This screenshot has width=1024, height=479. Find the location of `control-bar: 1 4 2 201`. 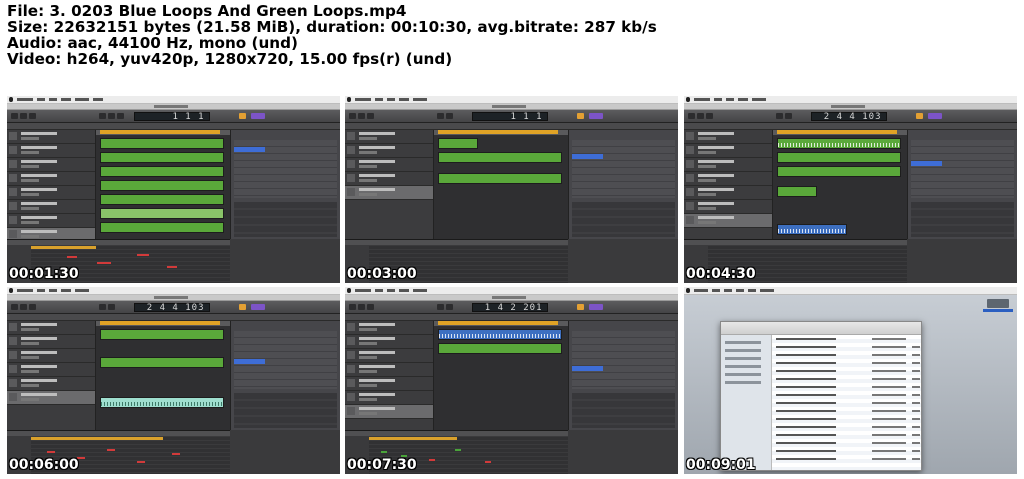

control-bar: 1 4 2 201 is located at coordinates (511, 307).